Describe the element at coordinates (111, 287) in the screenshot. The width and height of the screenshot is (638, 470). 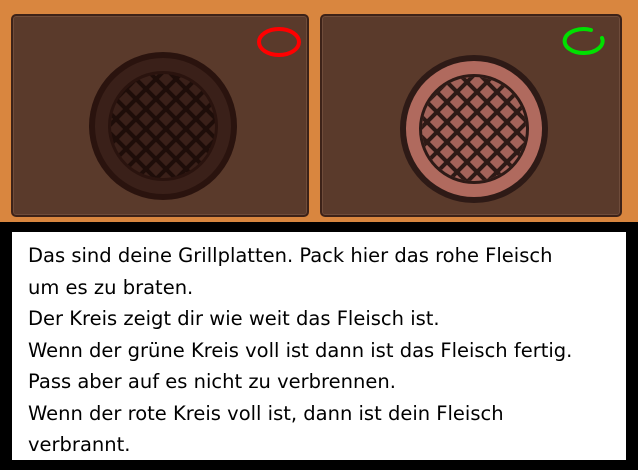
I see `dialog-line: um es zu braten.` at that location.